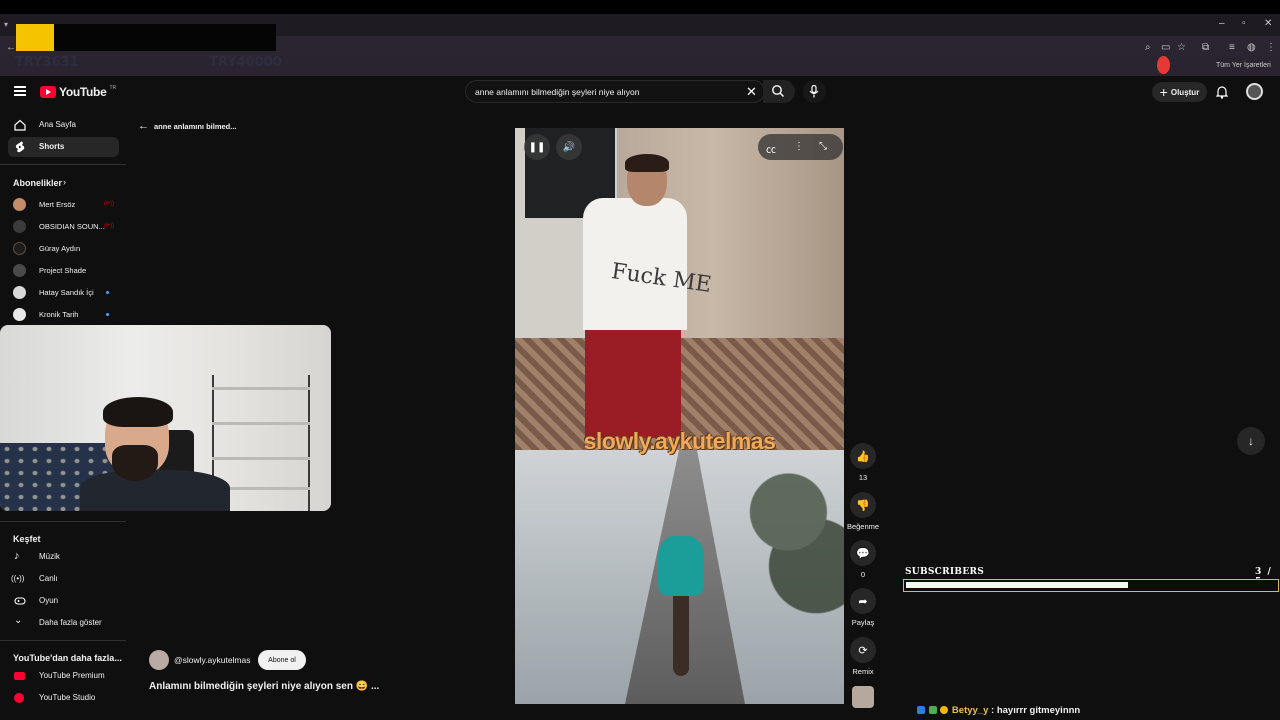 The image size is (1280, 720). I want to click on sidebar-item-studio: YouTube Studio, so click(63, 698).